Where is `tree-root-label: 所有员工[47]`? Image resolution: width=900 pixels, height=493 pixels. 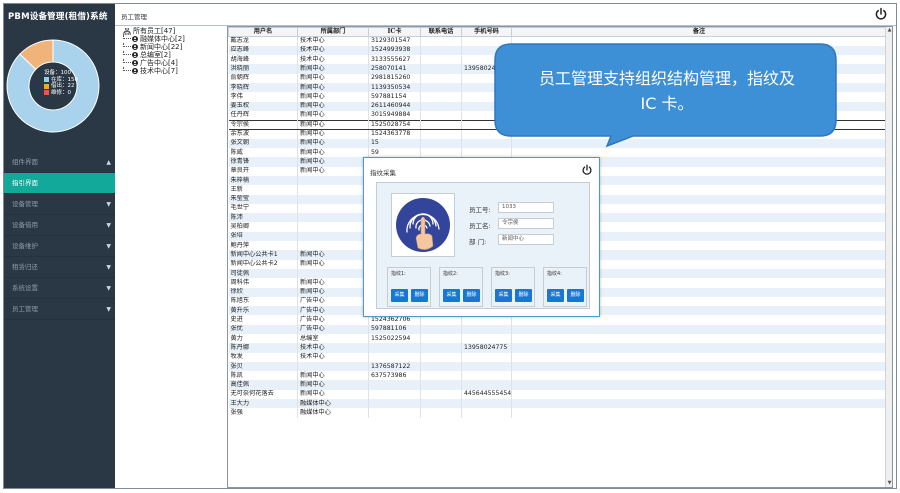
tree-root-label: 所有员工[47] is located at coordinates (154, 31).